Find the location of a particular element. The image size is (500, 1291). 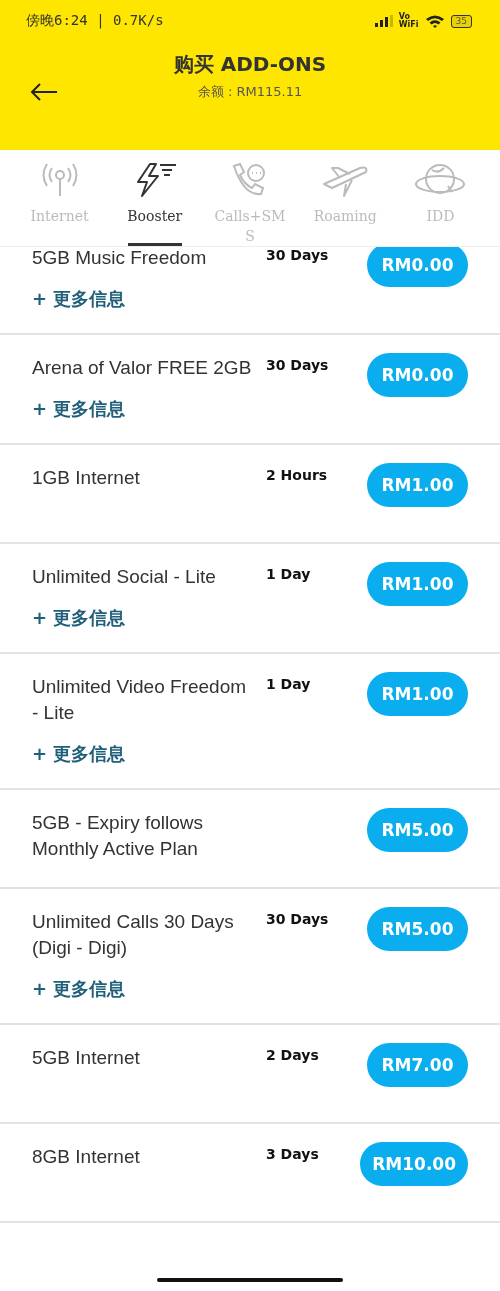

category-tab: Roaming is located at coordinates (345, 198).